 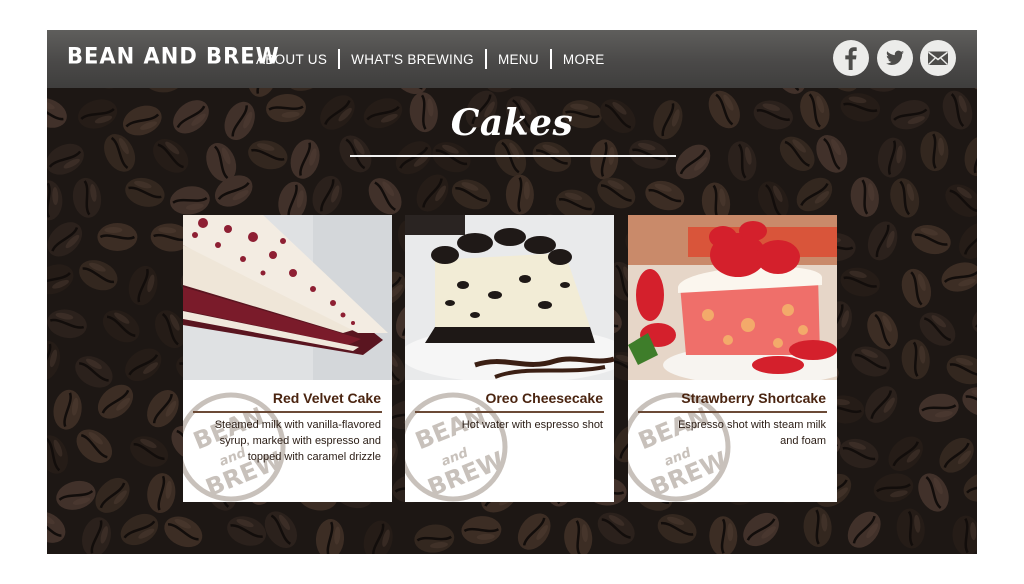 What do you see at coordinates (173, 55) in the screenshot?
I see `brand-logo: BEAN AND BREW` at bounding box center [173, 55].